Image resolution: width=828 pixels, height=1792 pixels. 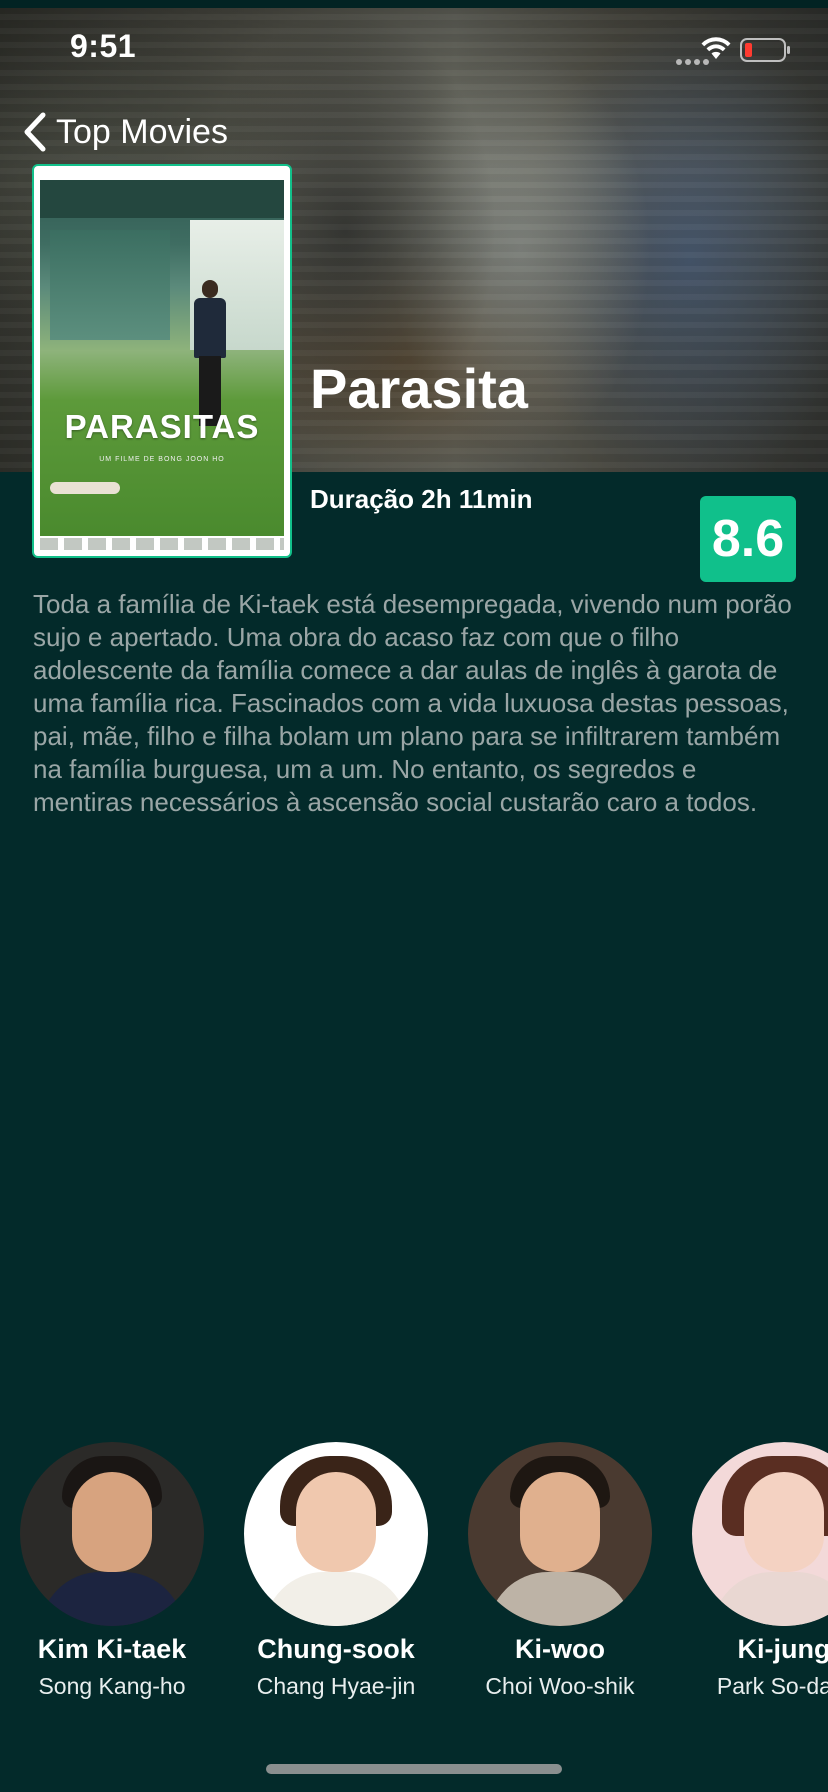 I want to click on poster-credits, so click(x=162, y=544).